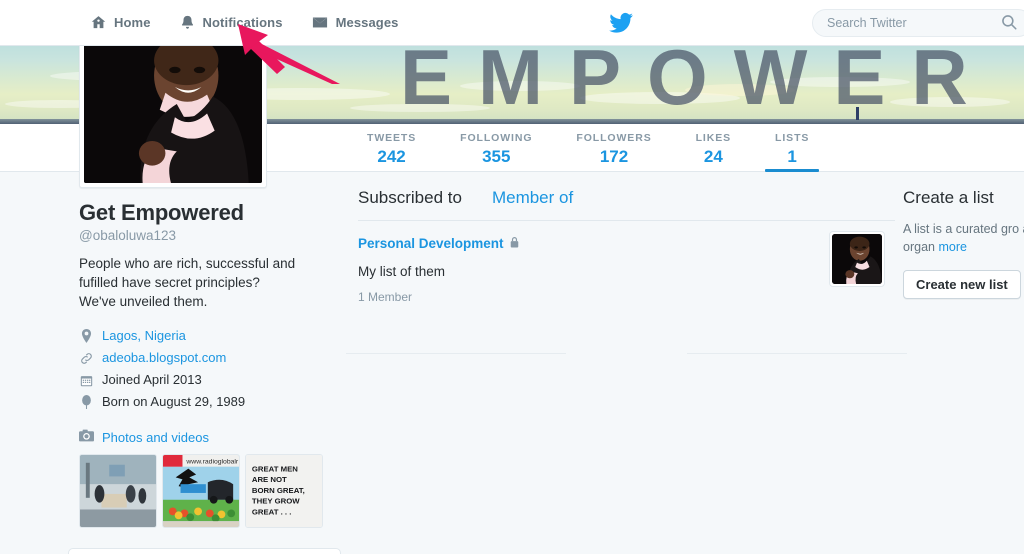 The image size is (1024, 554). I want to click on photos-and-videos-link: Photos and videos, so click(210, 437).